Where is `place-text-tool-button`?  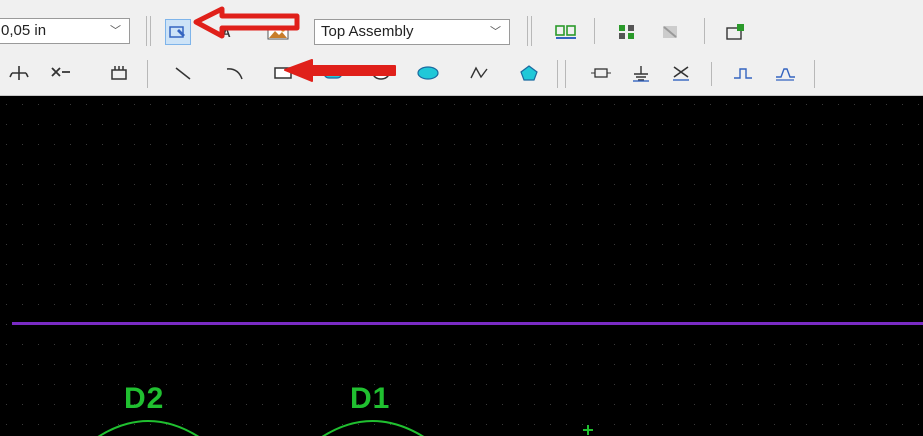
place-text-tool-button is located at coordinates (178, 32).